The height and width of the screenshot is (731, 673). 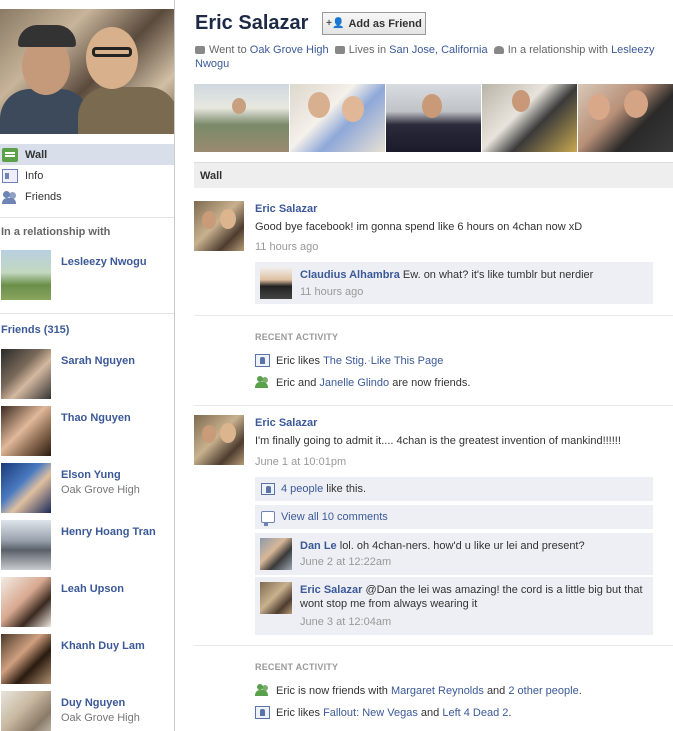 I want to click on friend-link: Janelle Glindo, so click(x=354, y=383).